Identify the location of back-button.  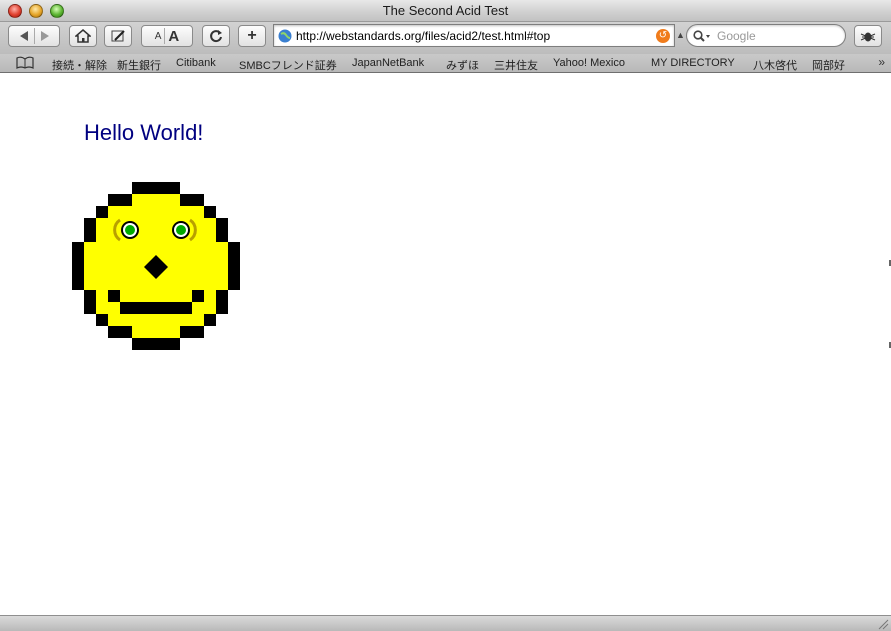
(24, 36).